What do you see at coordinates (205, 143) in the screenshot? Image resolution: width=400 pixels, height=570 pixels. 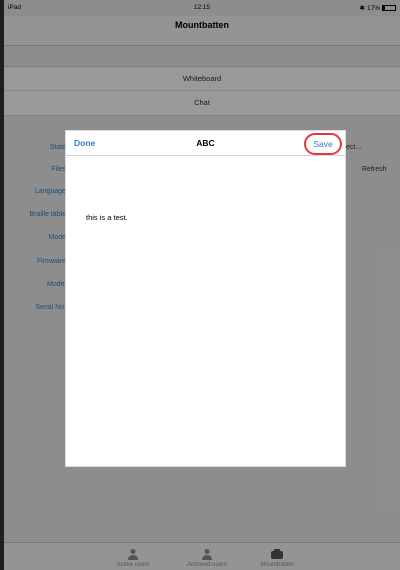 I see `modal-header: Done ABC Save` at bounding box center [205, 143].